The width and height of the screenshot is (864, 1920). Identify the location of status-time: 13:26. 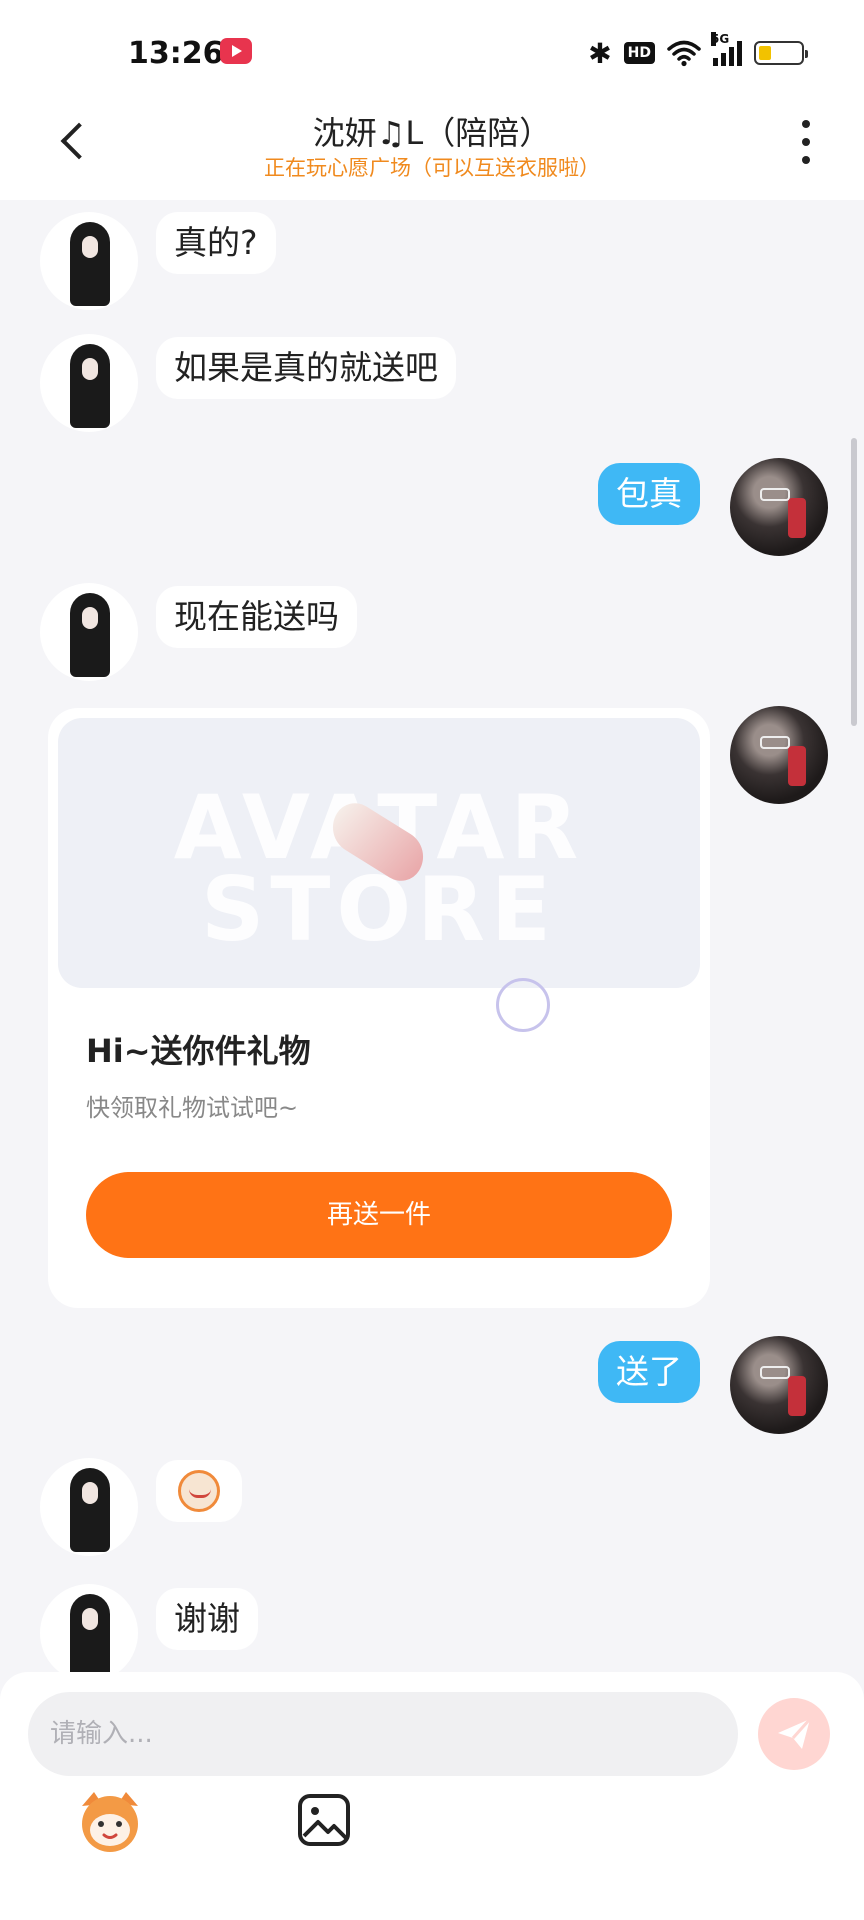
(176, 53).